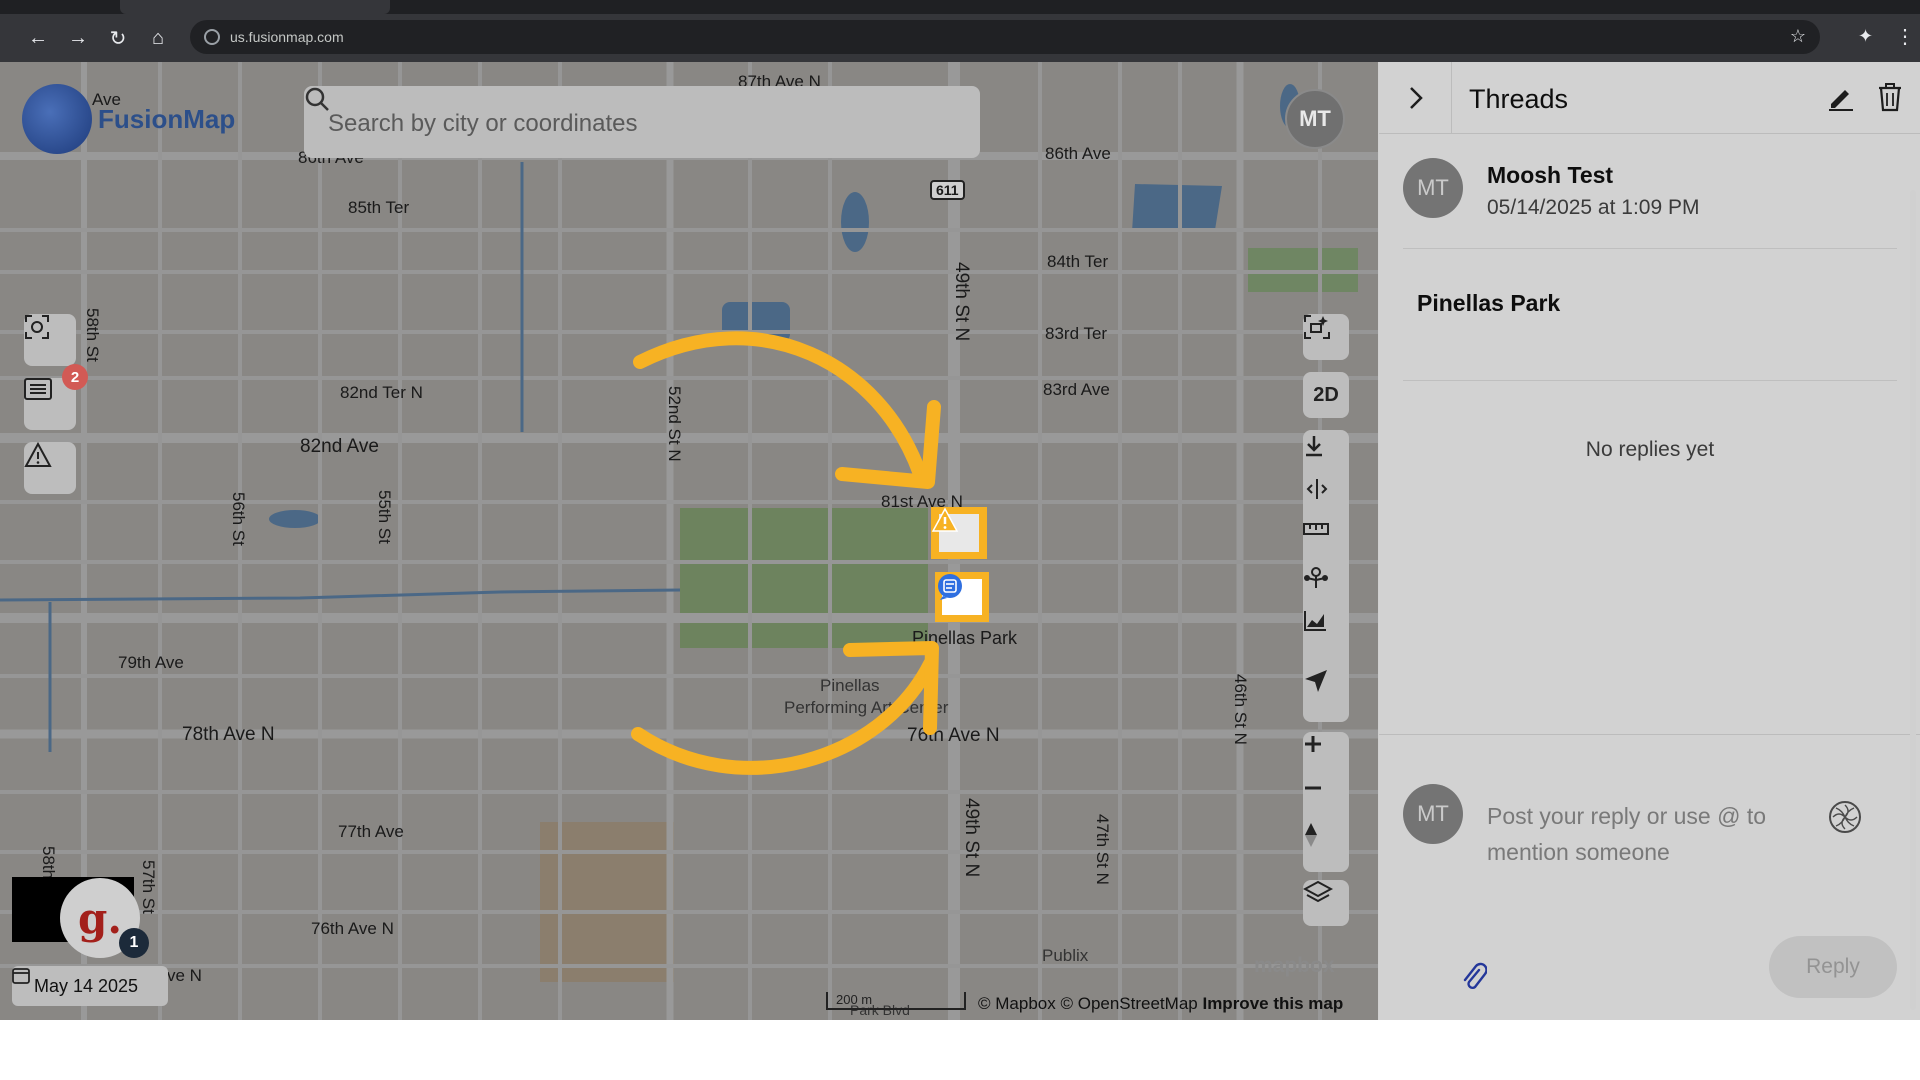 This screenshot has height=1080, width=1920. What do you see at coordinates (339, 446) in the screenshot?
I see `street-label: 82nd Ave` at bounding box center [339, 446].